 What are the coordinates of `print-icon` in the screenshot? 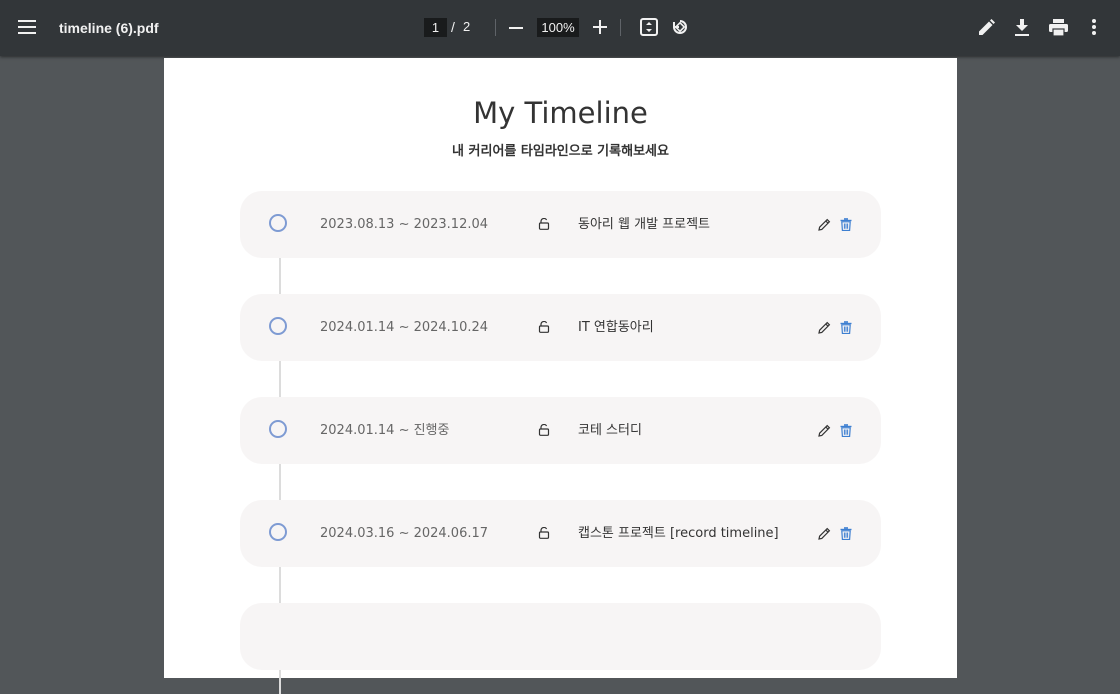 It's located at (1058, 27).